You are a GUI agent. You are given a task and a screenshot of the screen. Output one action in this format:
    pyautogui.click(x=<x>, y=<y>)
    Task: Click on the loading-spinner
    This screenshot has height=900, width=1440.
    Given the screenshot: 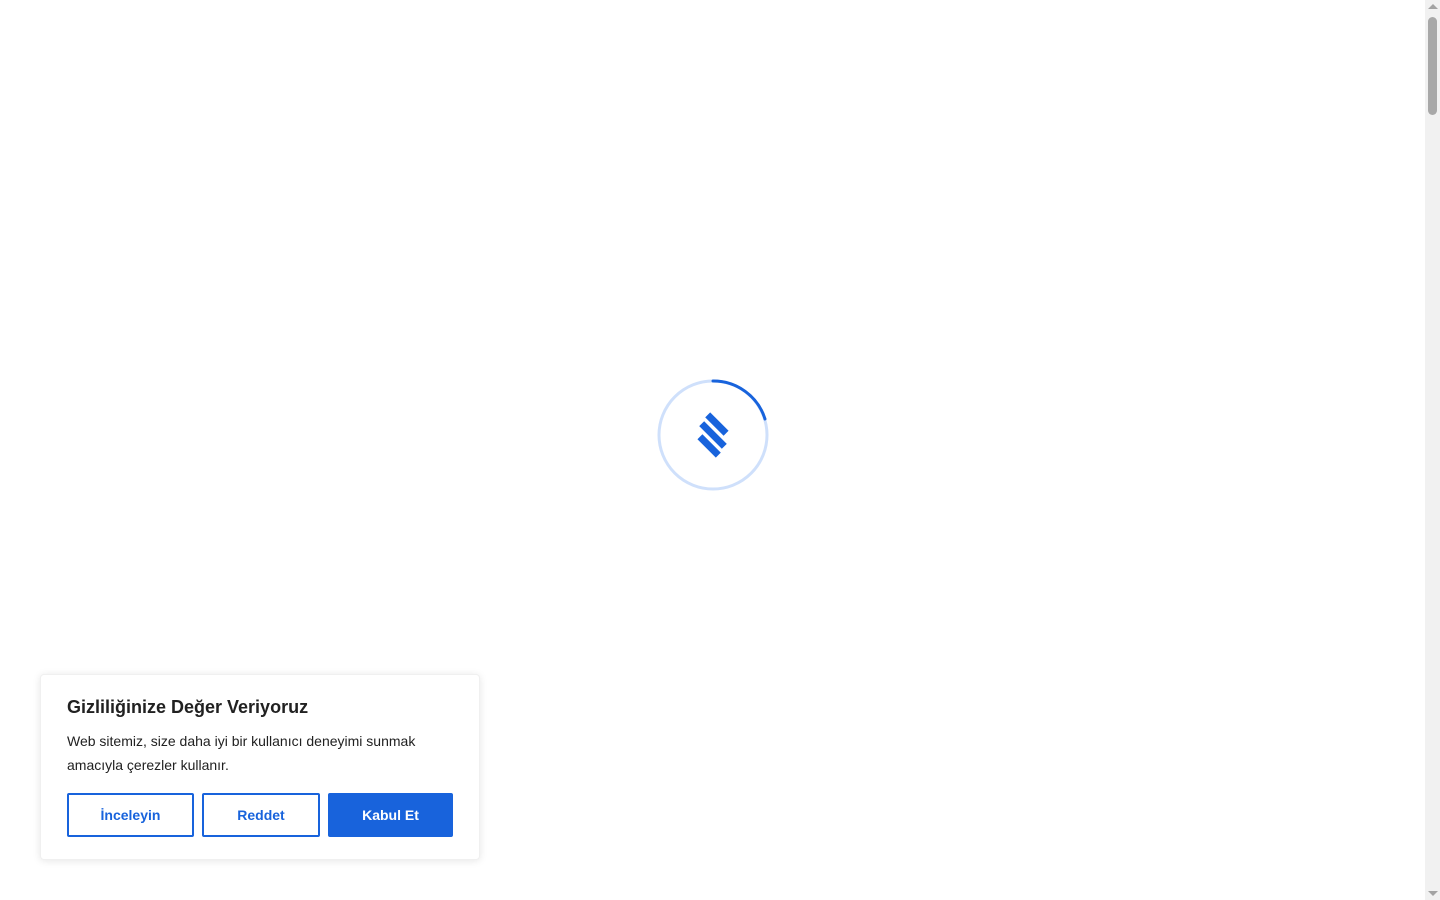 What is the action you would take?
    pyautogui.click(x=713, y=435)
    